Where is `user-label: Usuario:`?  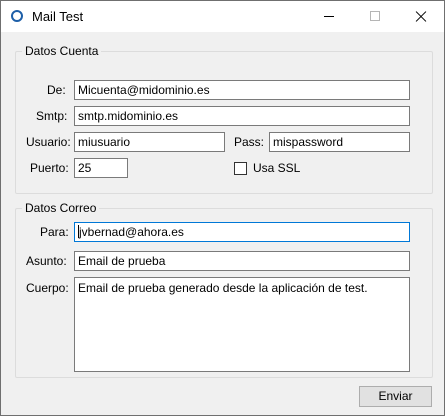 user-label: Usuario: is located at coordinates (48, 142).